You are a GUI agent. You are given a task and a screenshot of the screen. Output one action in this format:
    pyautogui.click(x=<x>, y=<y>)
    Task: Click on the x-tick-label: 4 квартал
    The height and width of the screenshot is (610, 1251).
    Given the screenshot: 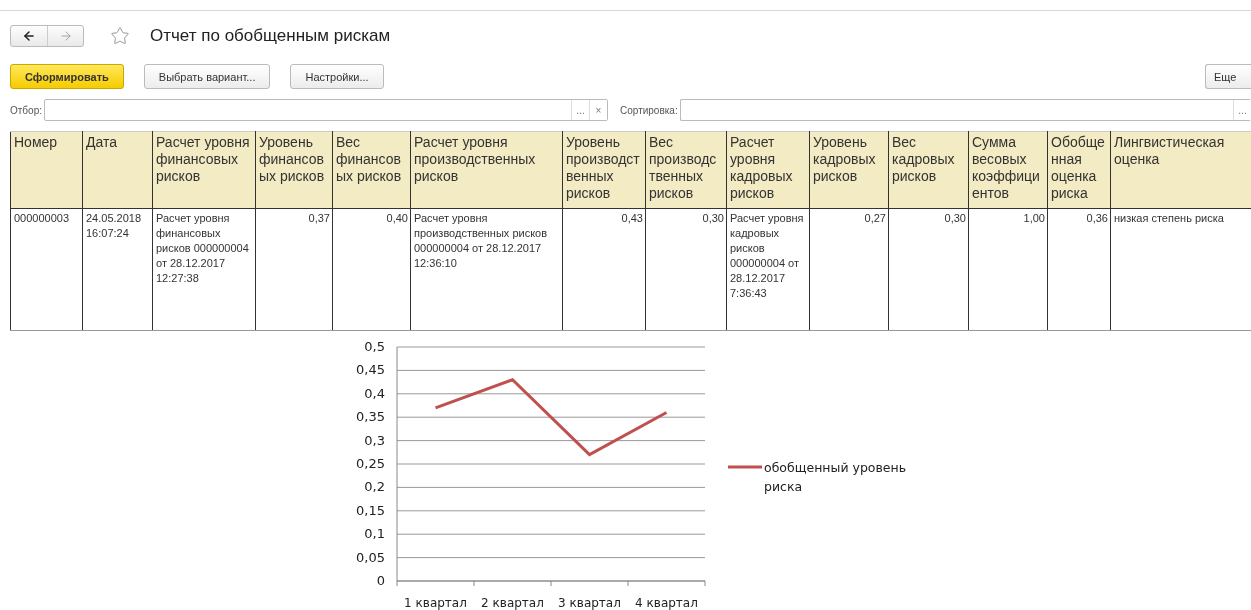 What is the action you would take?
    pyautogui.click(x=666, y=603)
    